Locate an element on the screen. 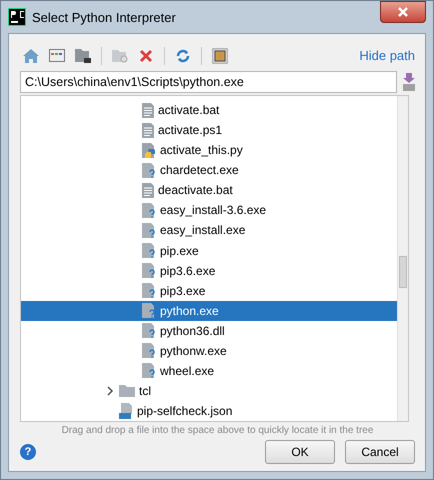  tree-item: activate.bat is located at coordinates (209, 110).